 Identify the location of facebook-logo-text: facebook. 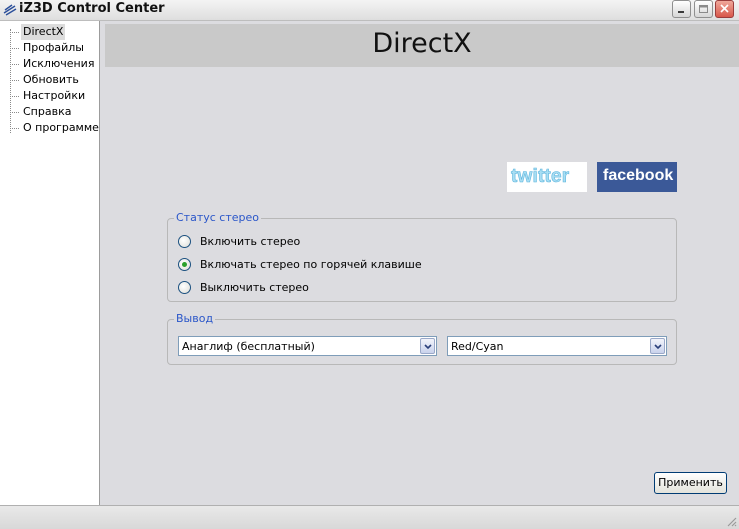
(638, 175).